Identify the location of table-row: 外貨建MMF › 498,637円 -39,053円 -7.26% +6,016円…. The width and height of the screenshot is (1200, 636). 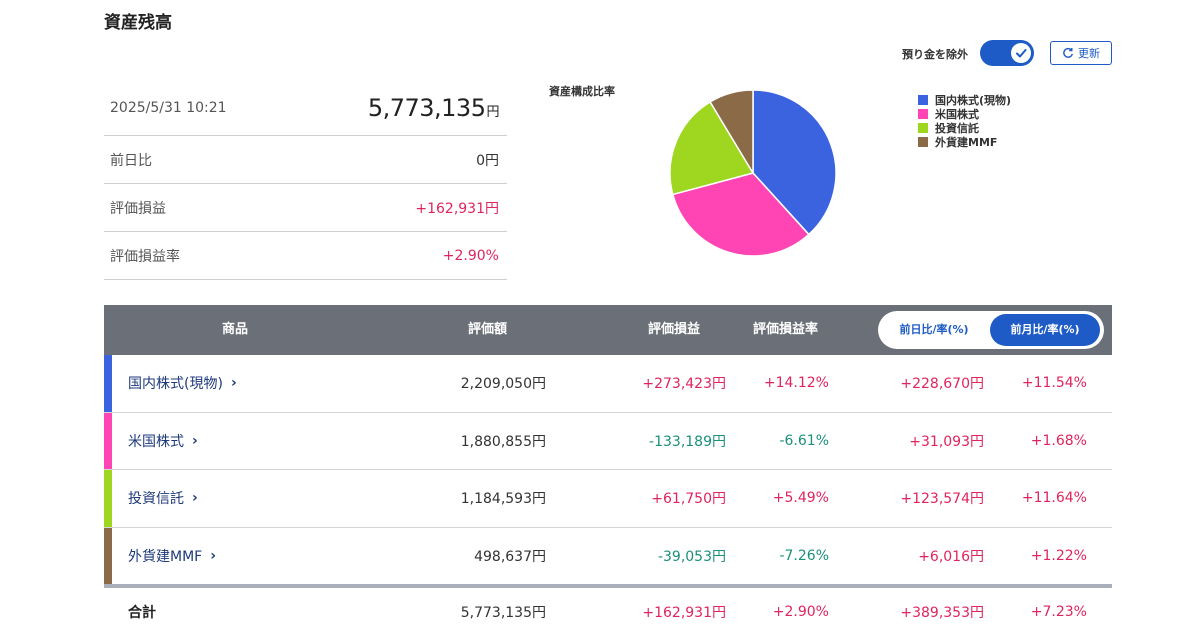
(608, 556).